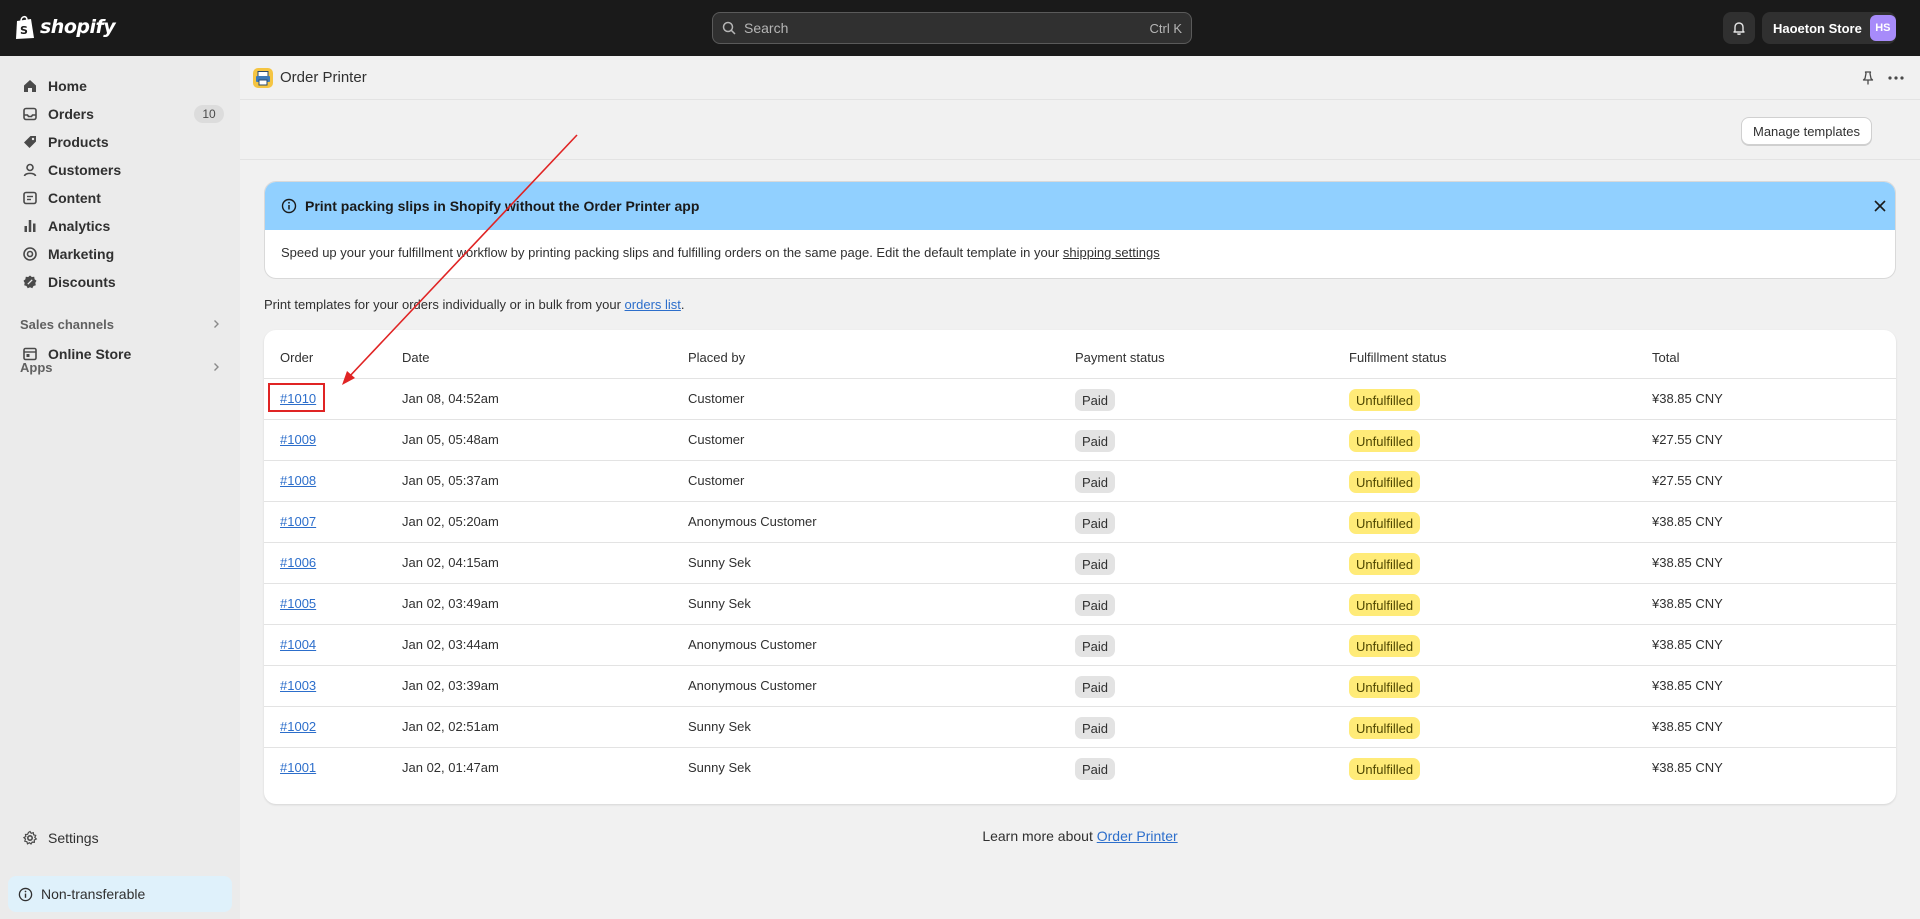 This screenshot has height=919, width=1920. What do you see at coordinates (30, 254) in the screenshot?
I see `target-icon` at bounding box center [30, 254].